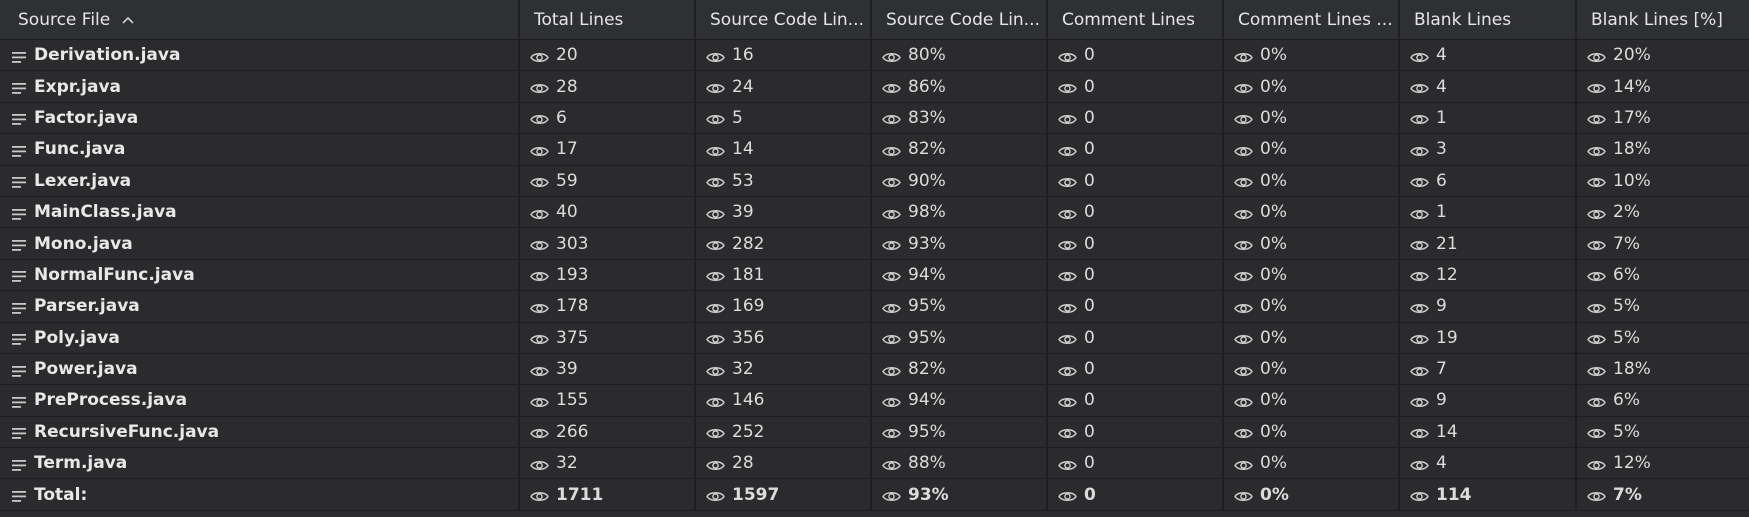  What do you see at coordinates (874, 56) in the screenshot?
I see `table-row: Derivation.java 20 16 80% 0 0% 4 20%` at bounding box center [874, 56].